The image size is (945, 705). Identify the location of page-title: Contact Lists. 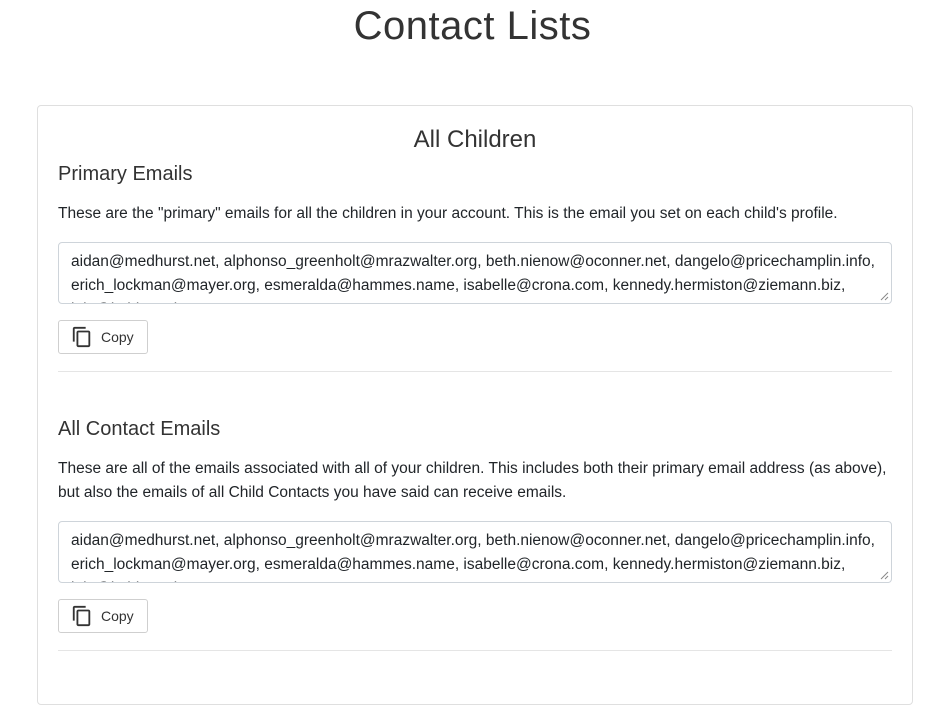
(472, 26).